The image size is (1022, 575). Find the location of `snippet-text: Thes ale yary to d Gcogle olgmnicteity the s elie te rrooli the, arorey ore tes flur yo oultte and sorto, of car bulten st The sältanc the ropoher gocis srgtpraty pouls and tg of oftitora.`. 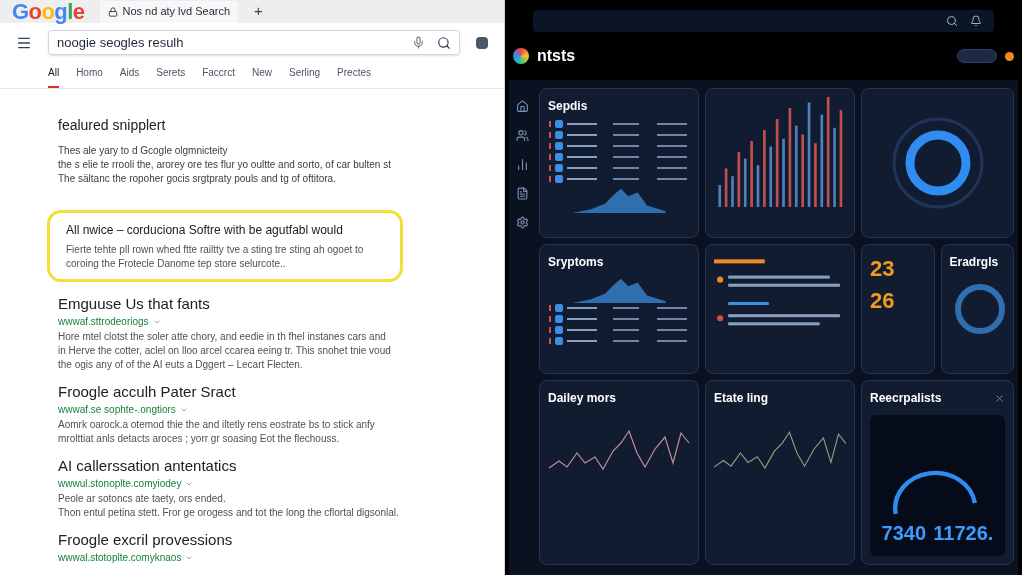

snippet-text: Thes ale yary to d Gcogle olgmnicteity the s elie te rrooli the, arorey ore tes flur yo oultte and sorto, of car bulten st The sältanc the ropoher gocis srgtpraty pouls and tg of oftitora. is located at coordinates (225, 165).